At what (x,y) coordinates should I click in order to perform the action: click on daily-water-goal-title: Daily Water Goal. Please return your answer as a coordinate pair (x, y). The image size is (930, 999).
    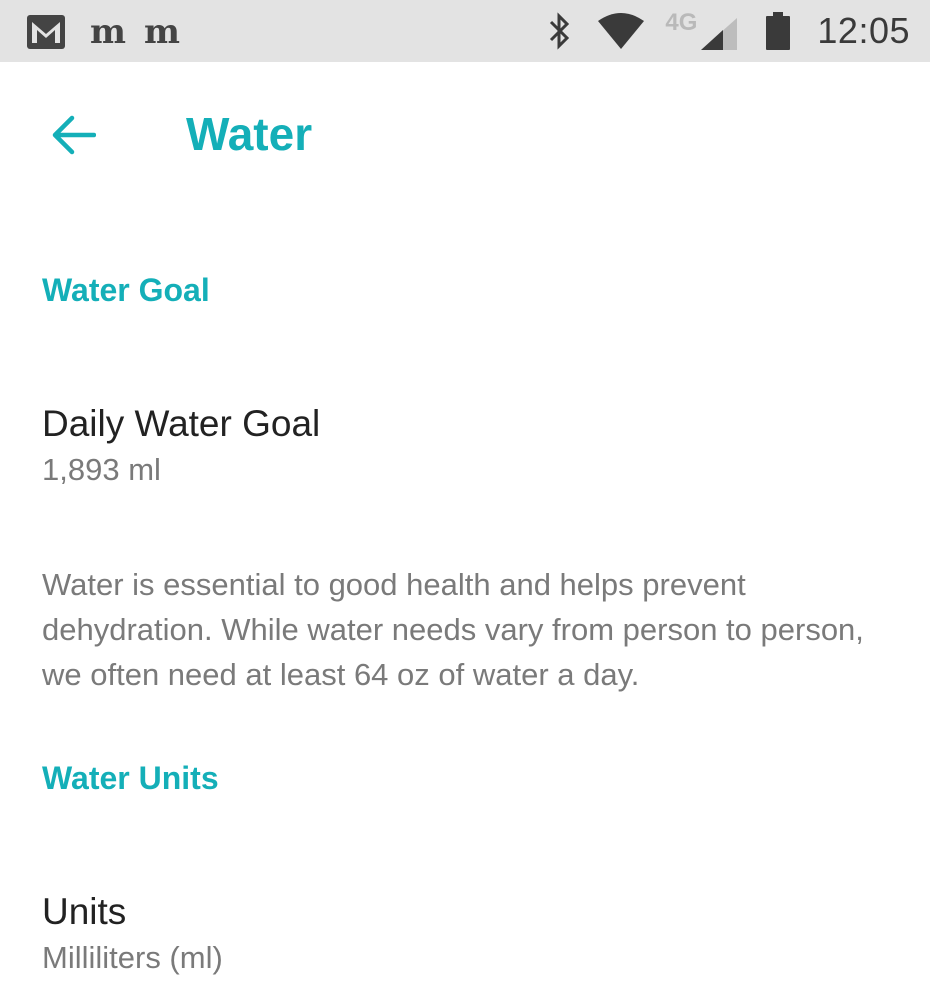
    Looking at the image, I should click on (181, 423).